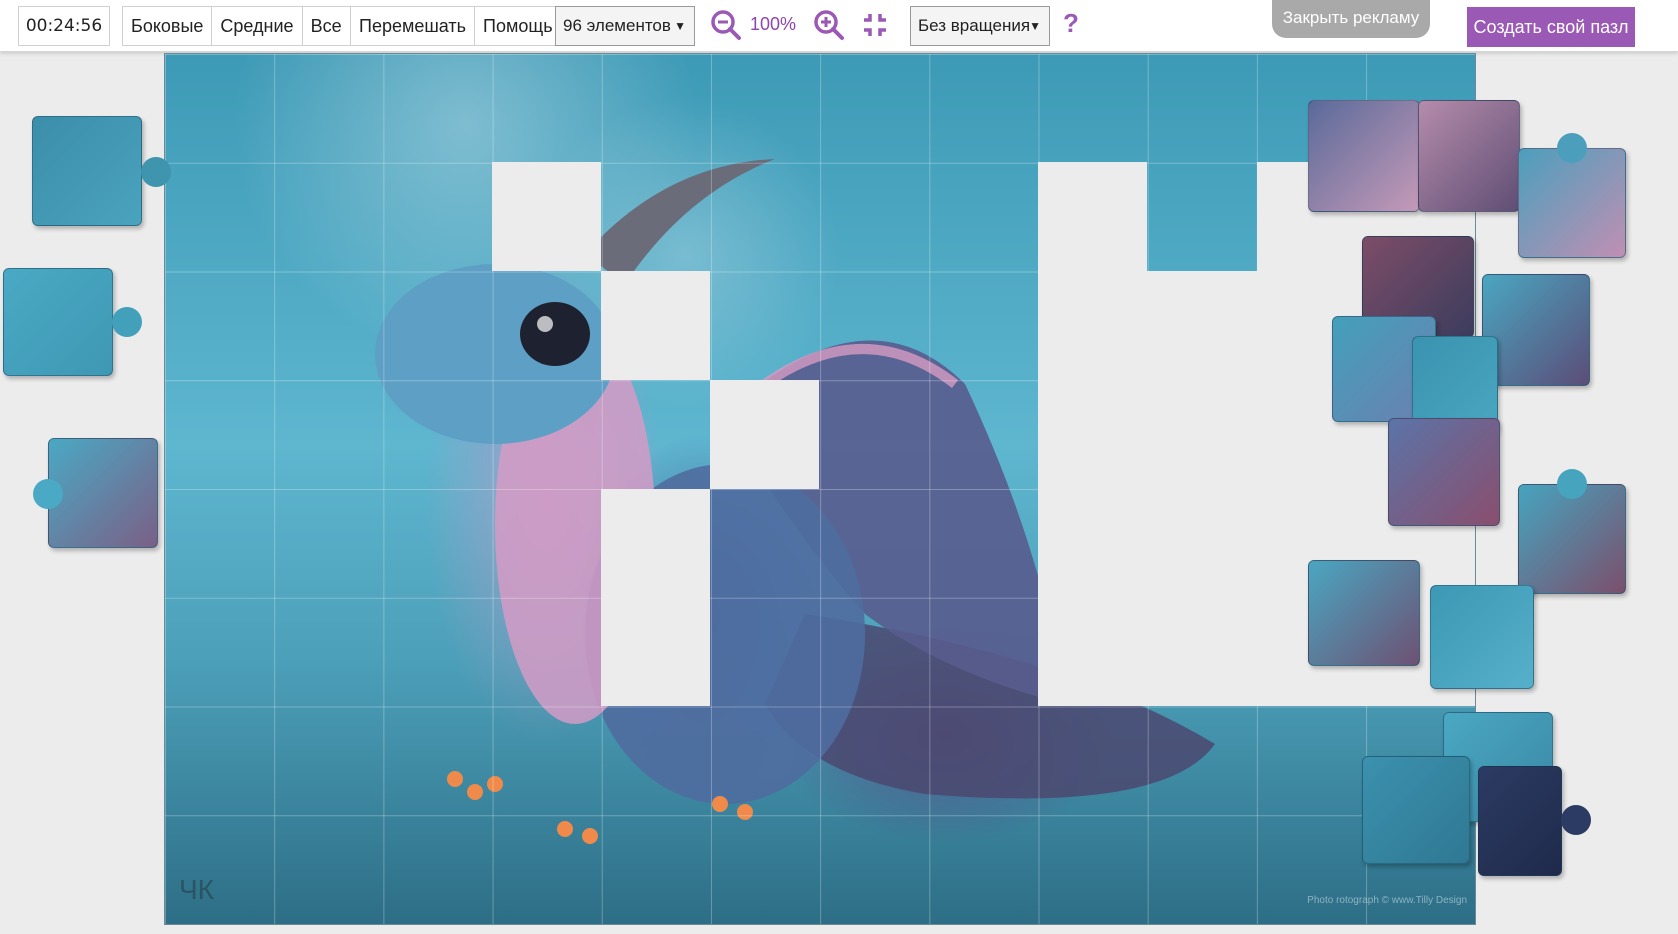 The width and height of the screenshot is (1678, 934). Describe the element at coordinates (326, 26) in the screenshot. I see `filter-all-button: Все` at that location.